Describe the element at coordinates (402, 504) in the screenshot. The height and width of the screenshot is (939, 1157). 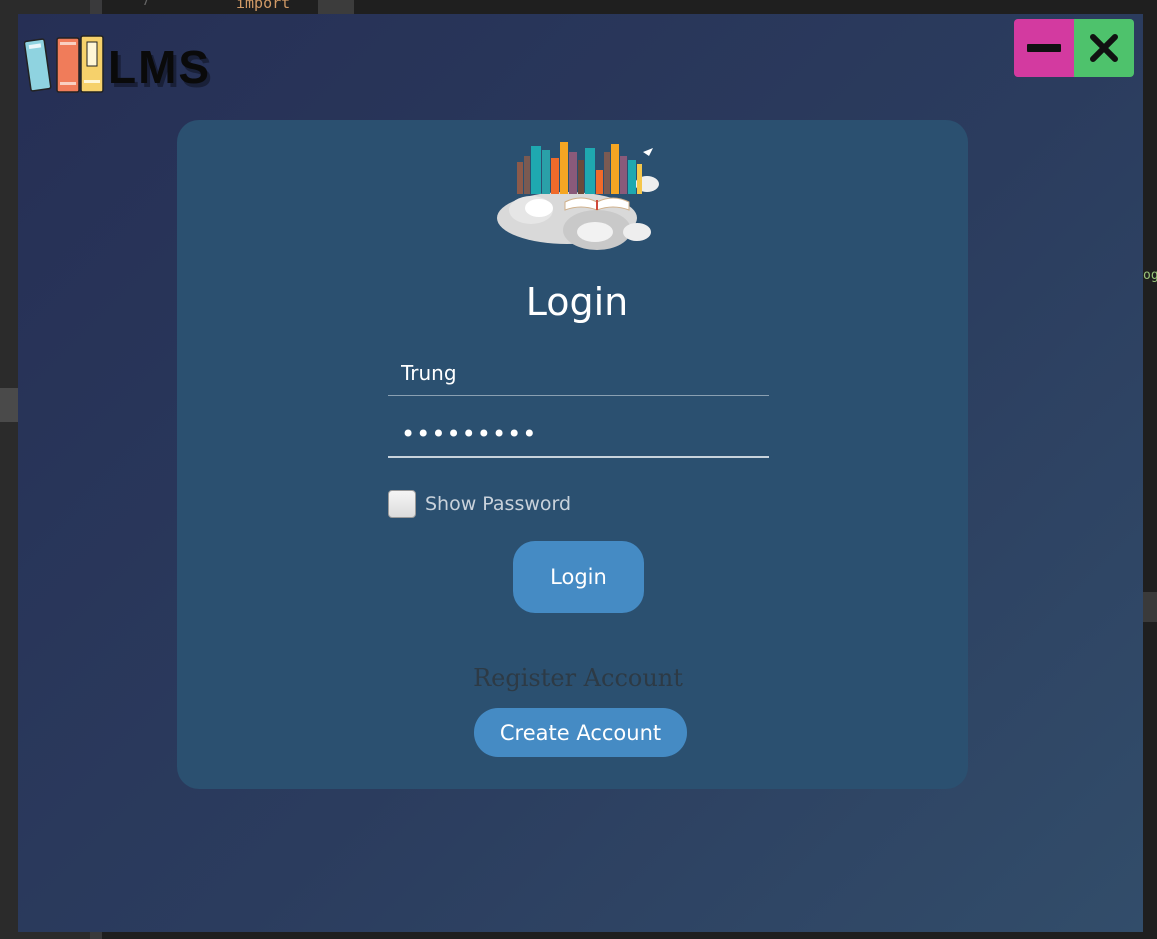
I see `show-password-checkbox` at that location.